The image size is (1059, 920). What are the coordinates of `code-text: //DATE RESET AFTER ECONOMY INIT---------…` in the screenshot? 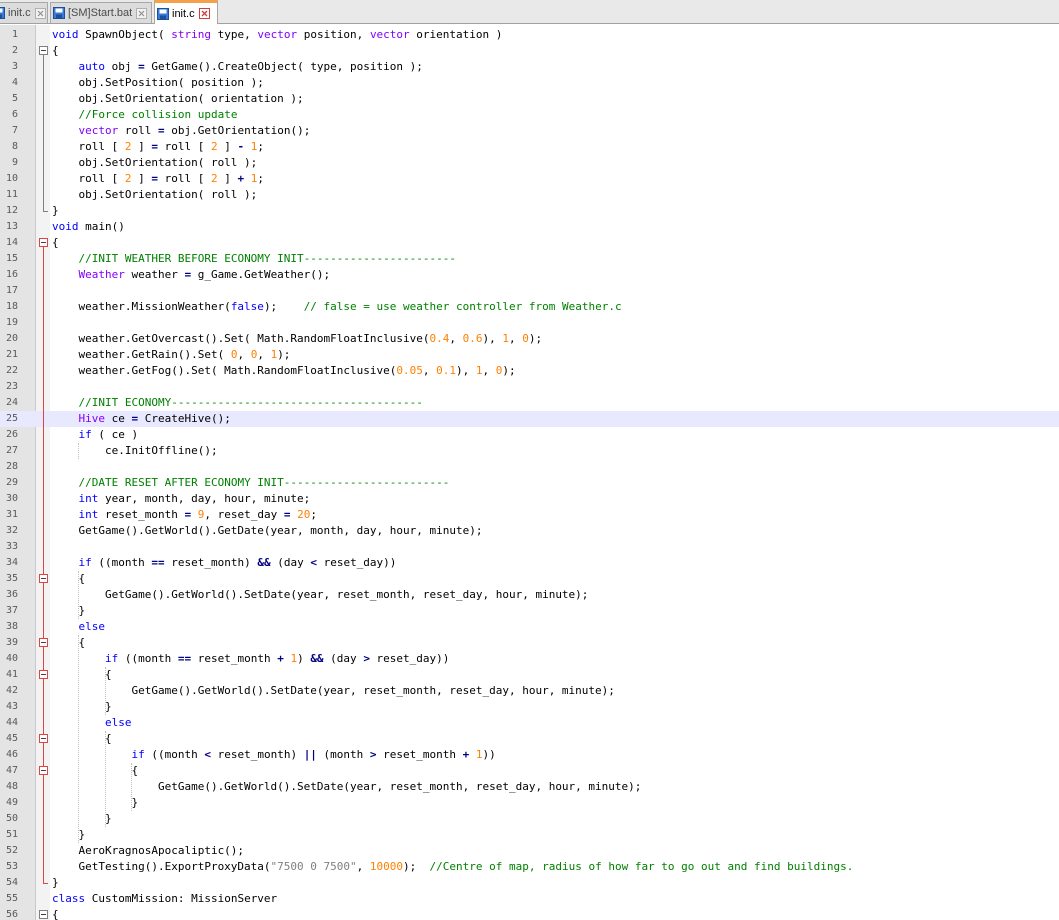 It's located at (251, 483).